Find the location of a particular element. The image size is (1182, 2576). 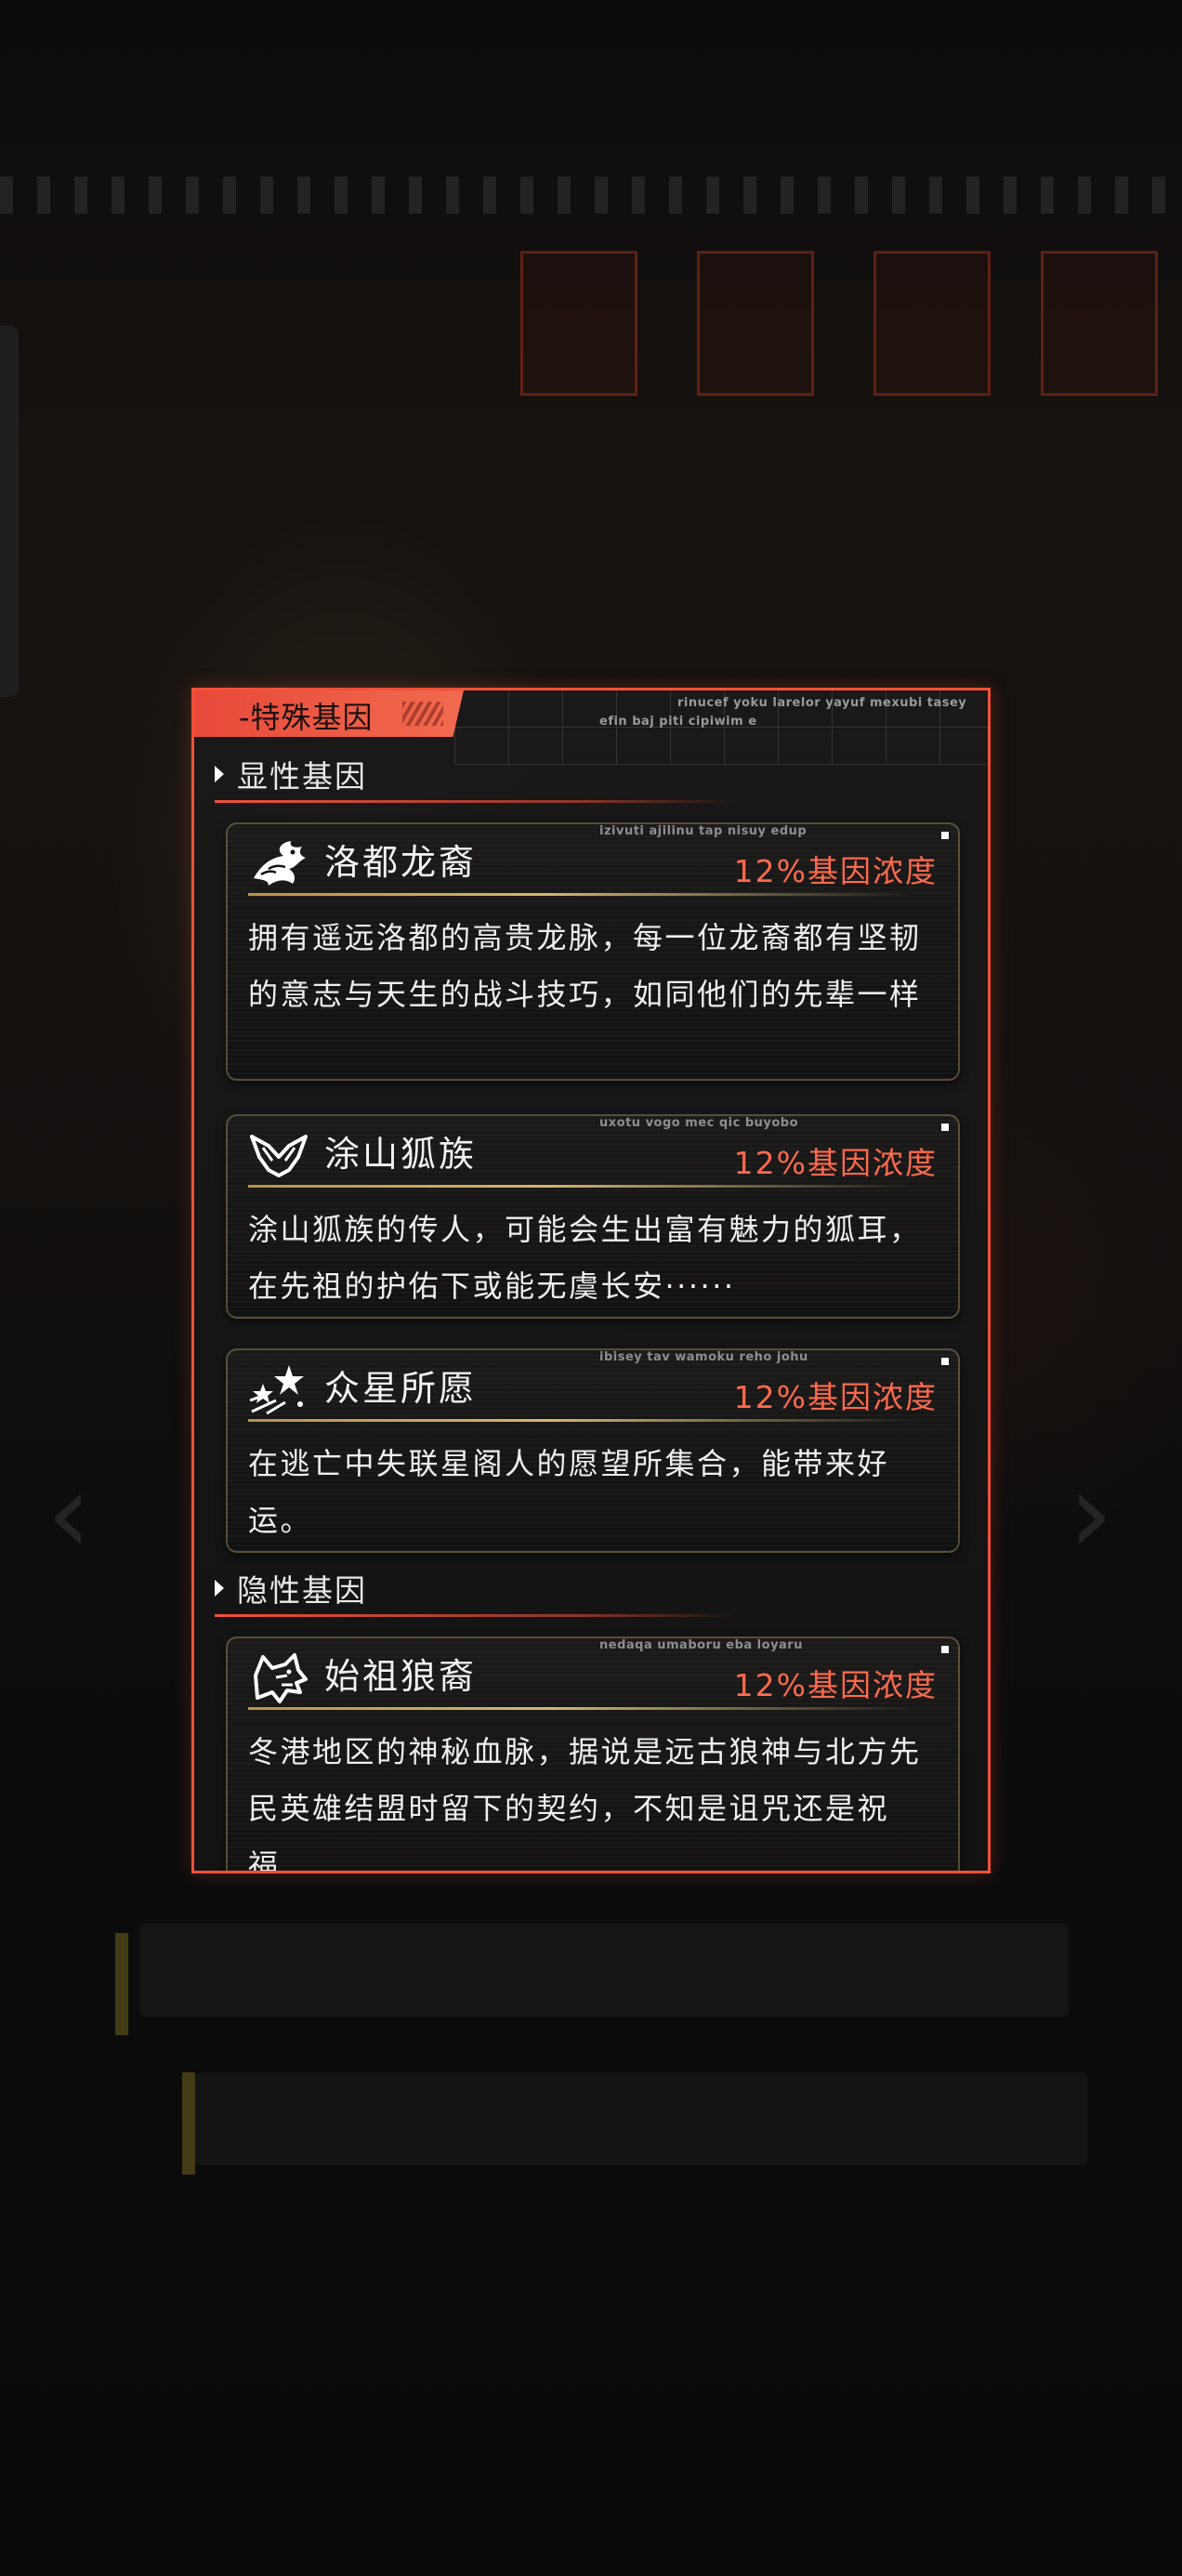

stars-icon is located at coordinates (276, 1390).